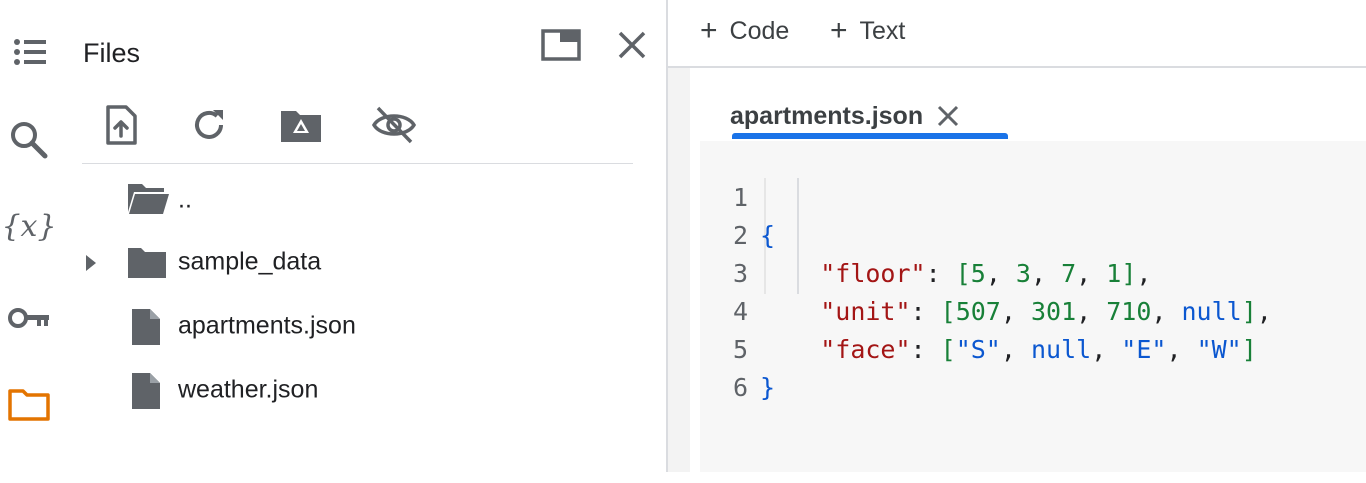 Image resolution: width=1366 pixels, height=483 pixels. I want to click on variables-icon: {x}, so click(29, 226).